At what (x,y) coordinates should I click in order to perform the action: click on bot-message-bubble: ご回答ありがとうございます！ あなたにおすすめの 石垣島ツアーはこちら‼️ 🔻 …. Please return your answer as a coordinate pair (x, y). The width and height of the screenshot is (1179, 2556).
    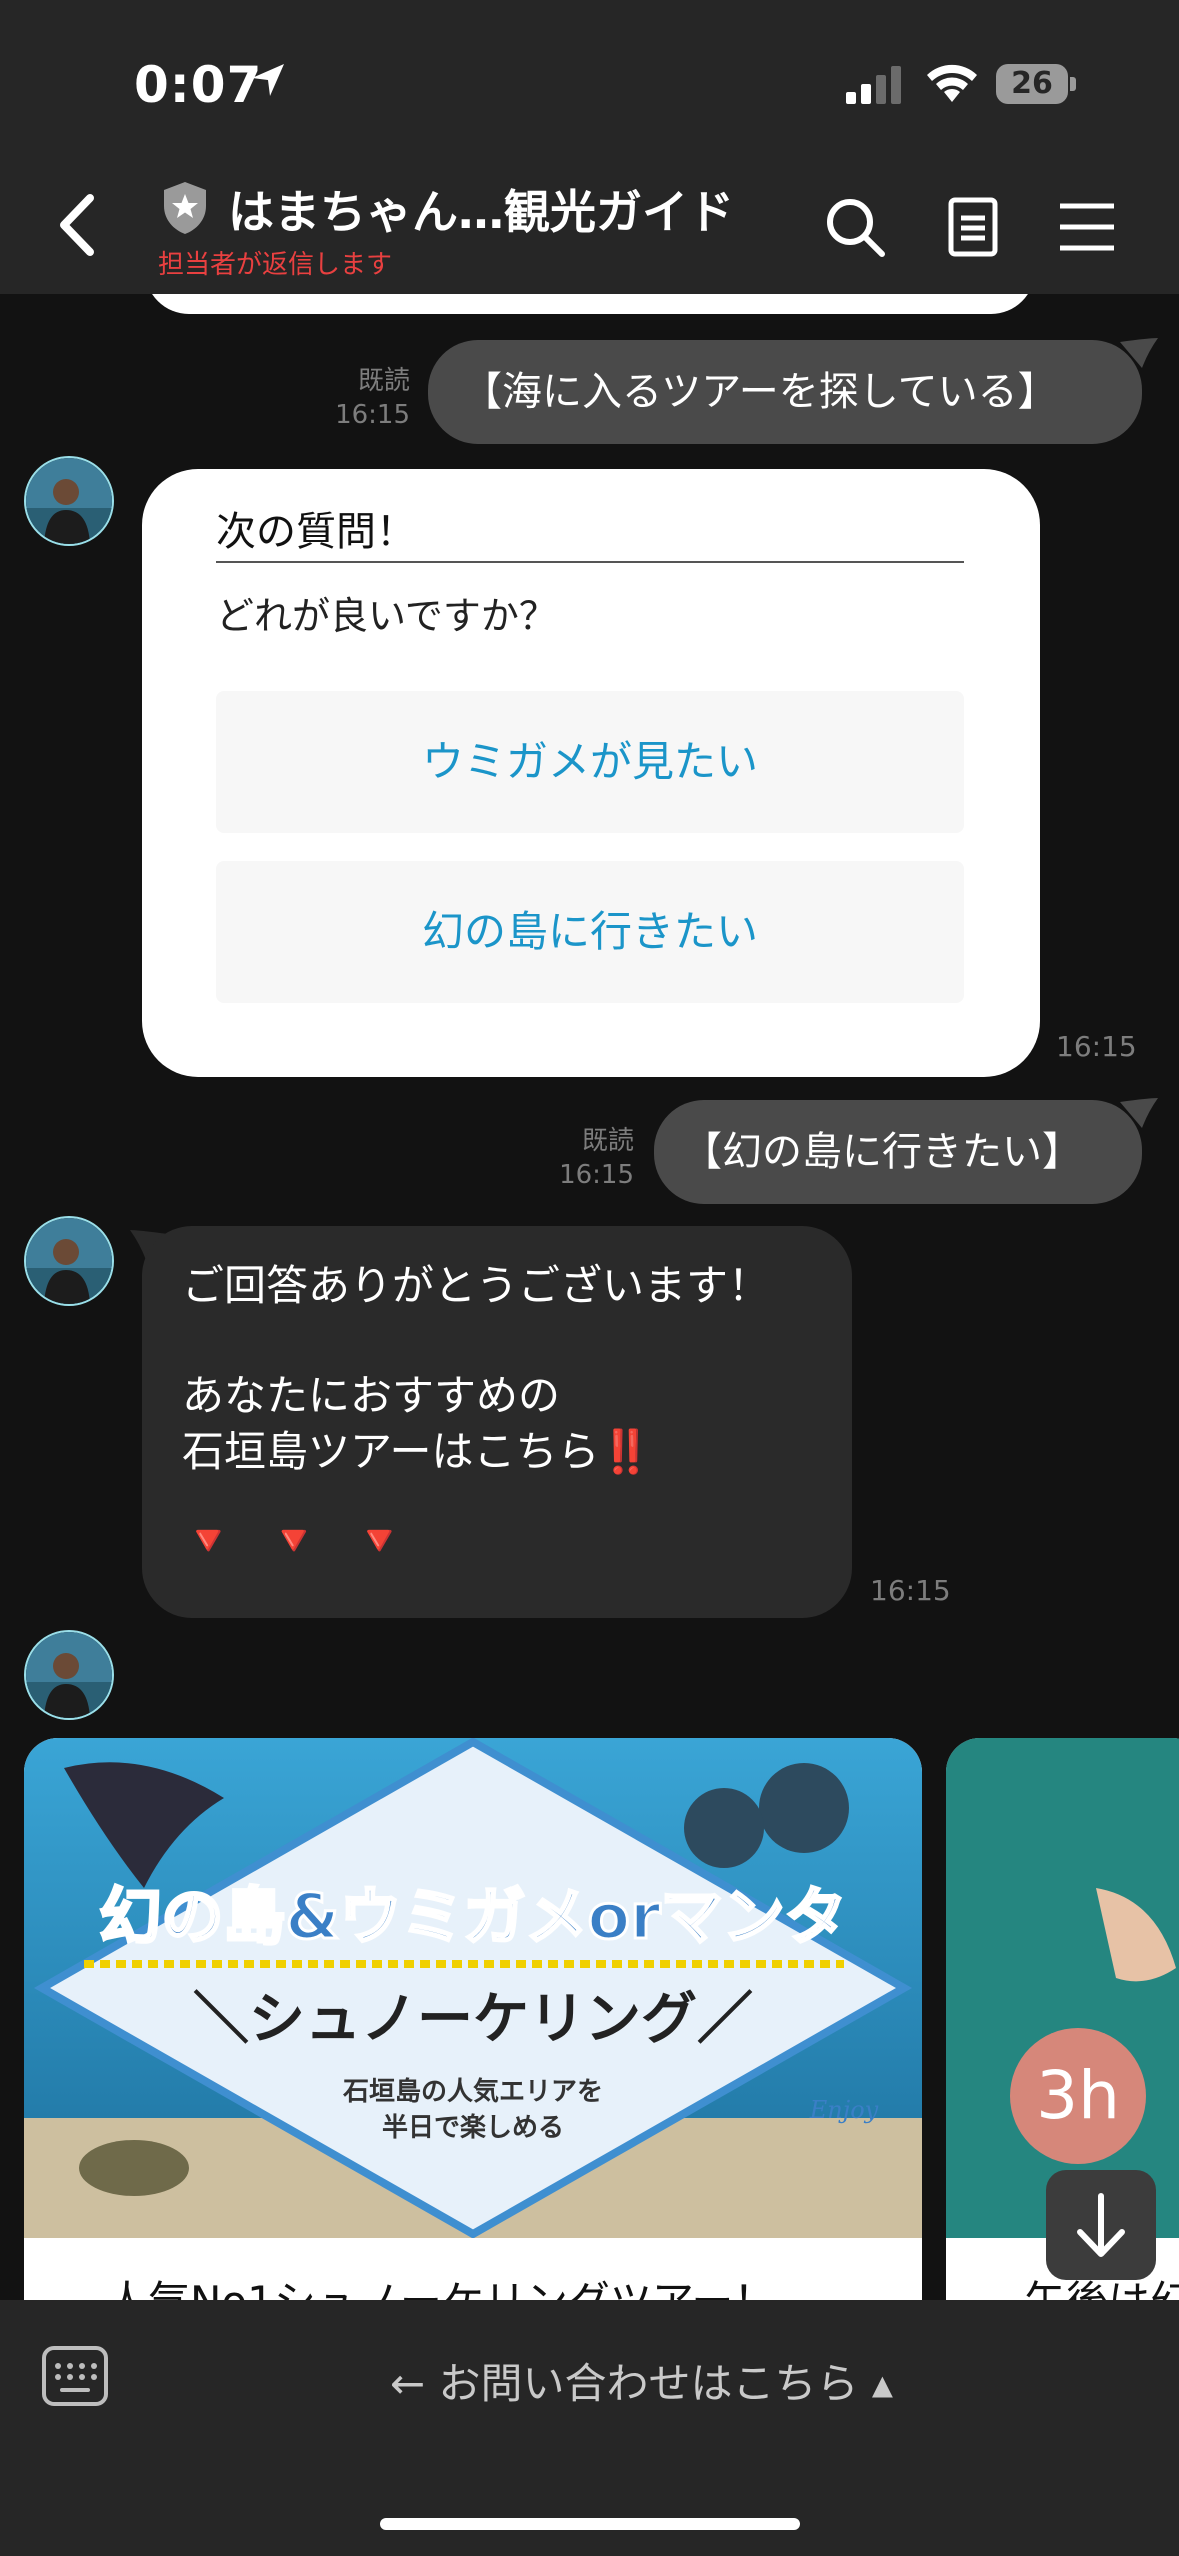
    Looking at the image, I should click on (497, 1422).